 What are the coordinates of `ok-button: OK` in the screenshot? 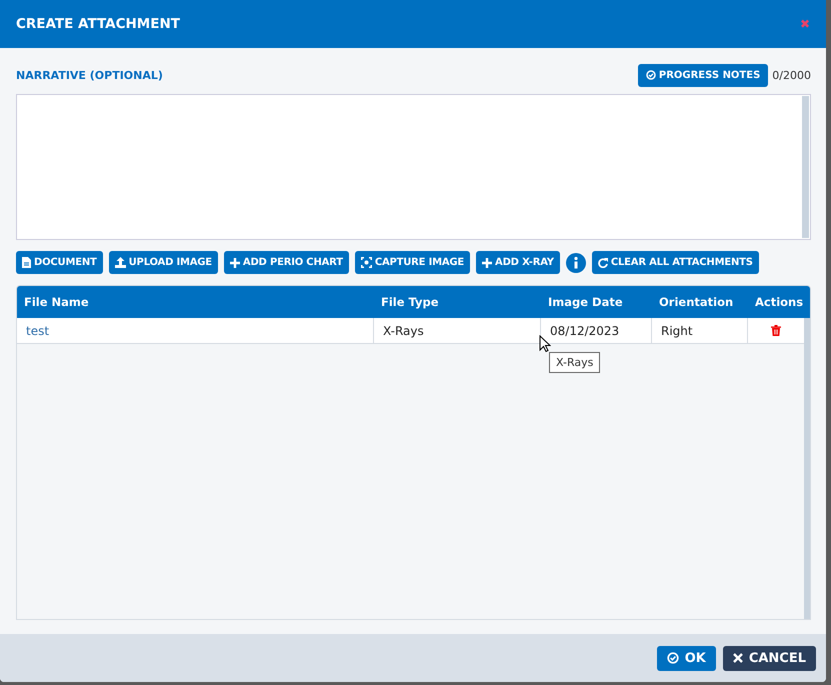 It's located at (686, 658).